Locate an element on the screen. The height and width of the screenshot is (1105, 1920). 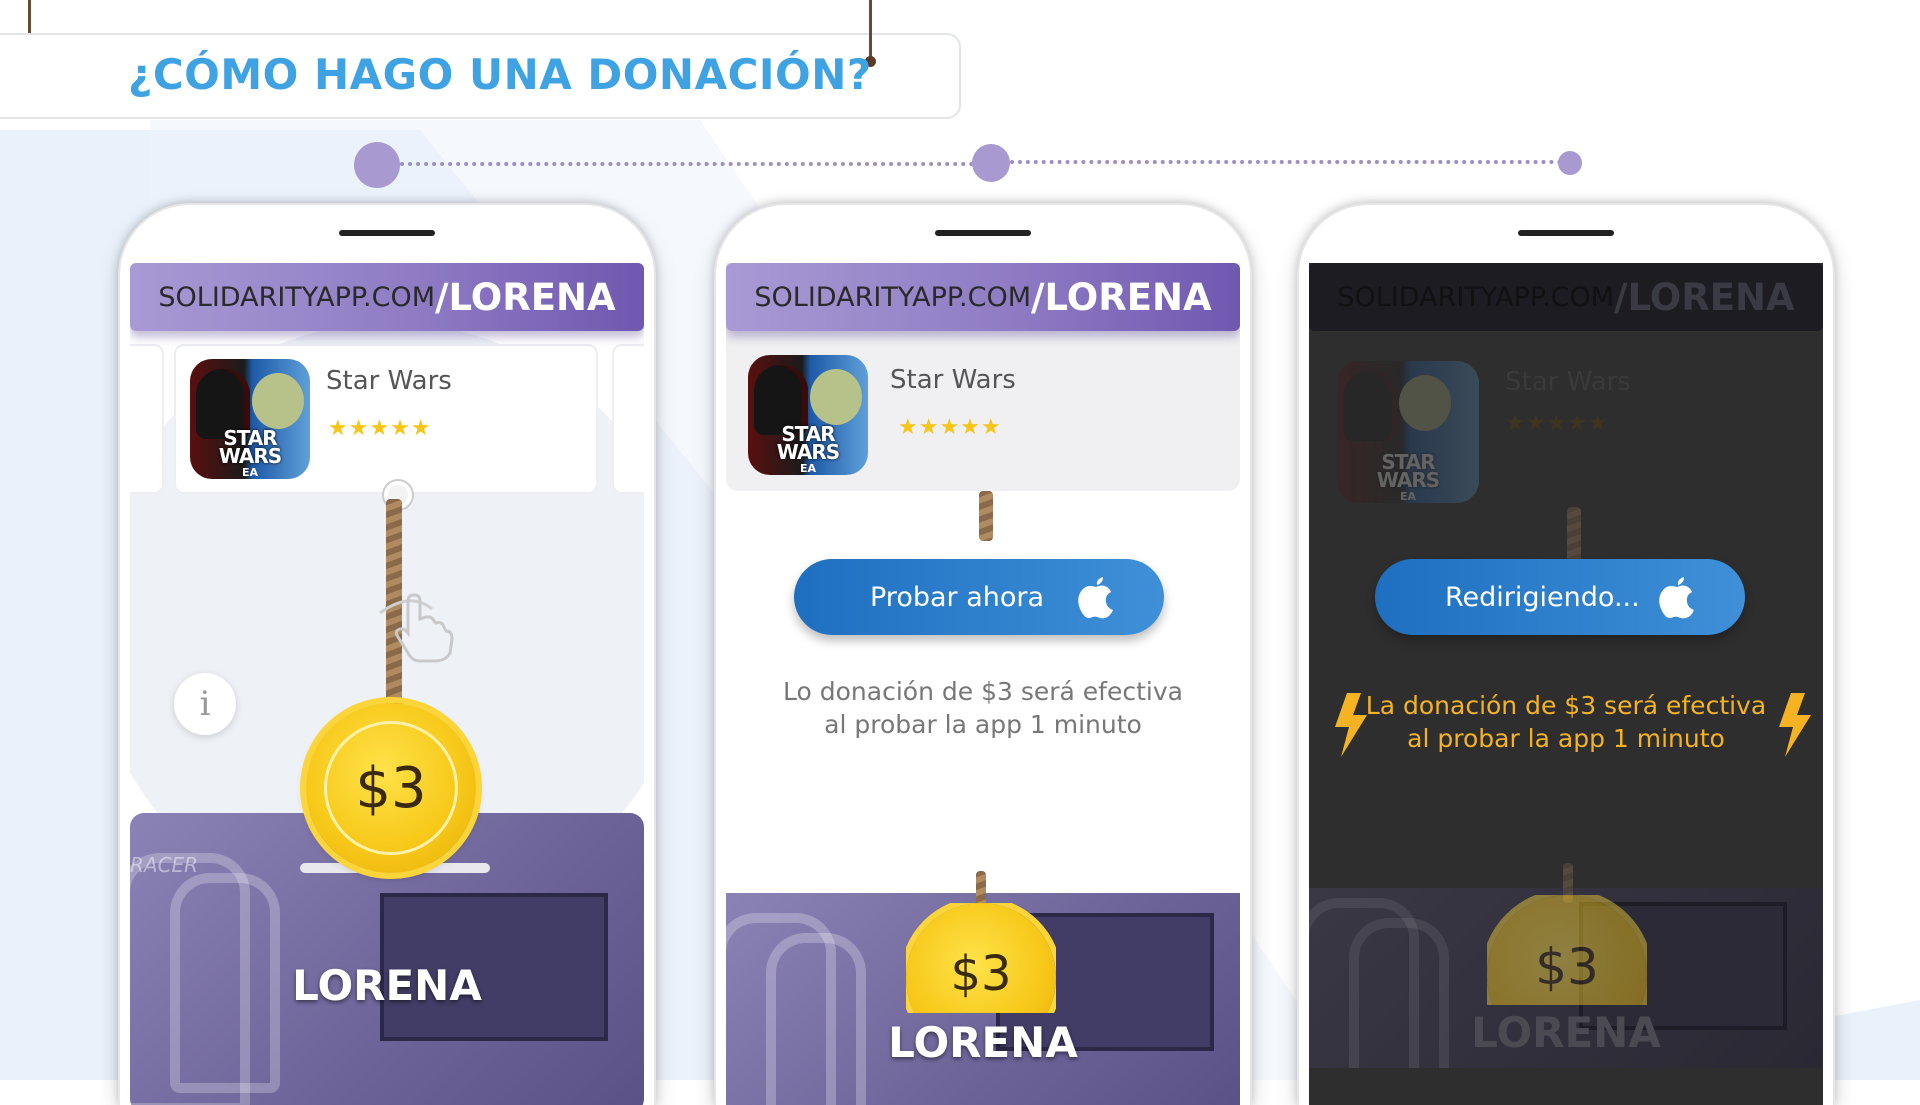
page-title: ¿CÓMO HAGO UNA DONACIÓN? is located at coordinates (500, 74).